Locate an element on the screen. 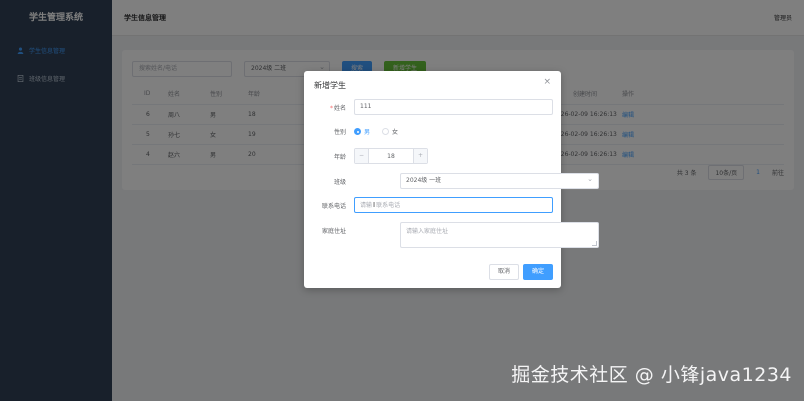 The height and width of the screenshot is (401, 804). form-row-phone: 联系电话 请输I联系电话 is located at coordinates (432, 205).